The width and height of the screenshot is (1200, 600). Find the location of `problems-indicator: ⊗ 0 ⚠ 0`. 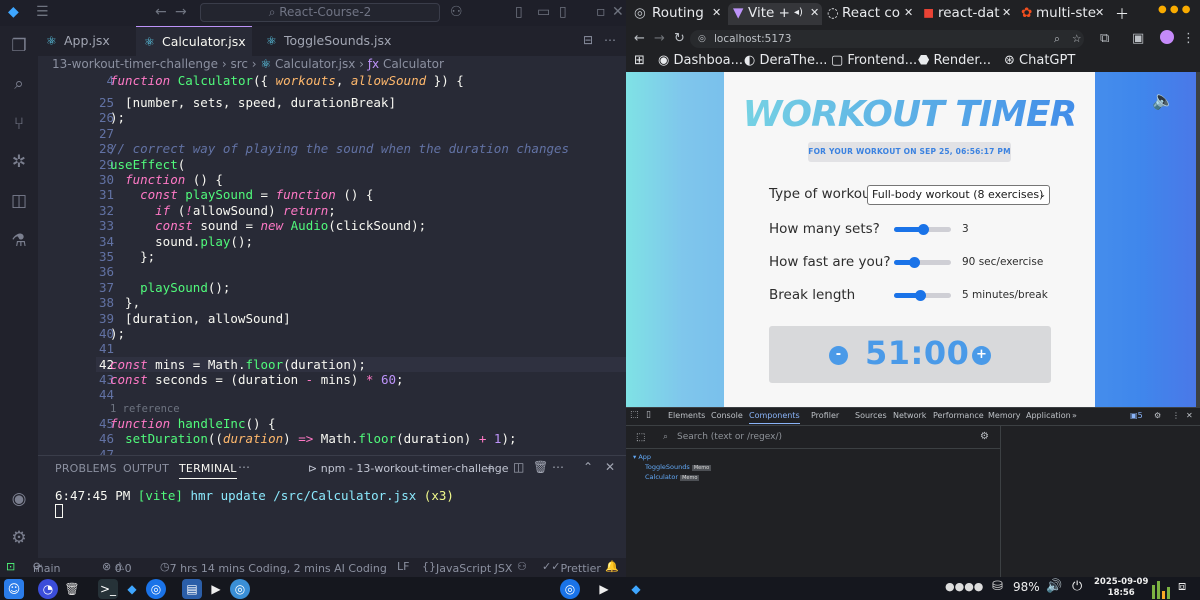

problems-indicator: ⊗ 0 ⚠ 0 is located at coordinates (117, 567).